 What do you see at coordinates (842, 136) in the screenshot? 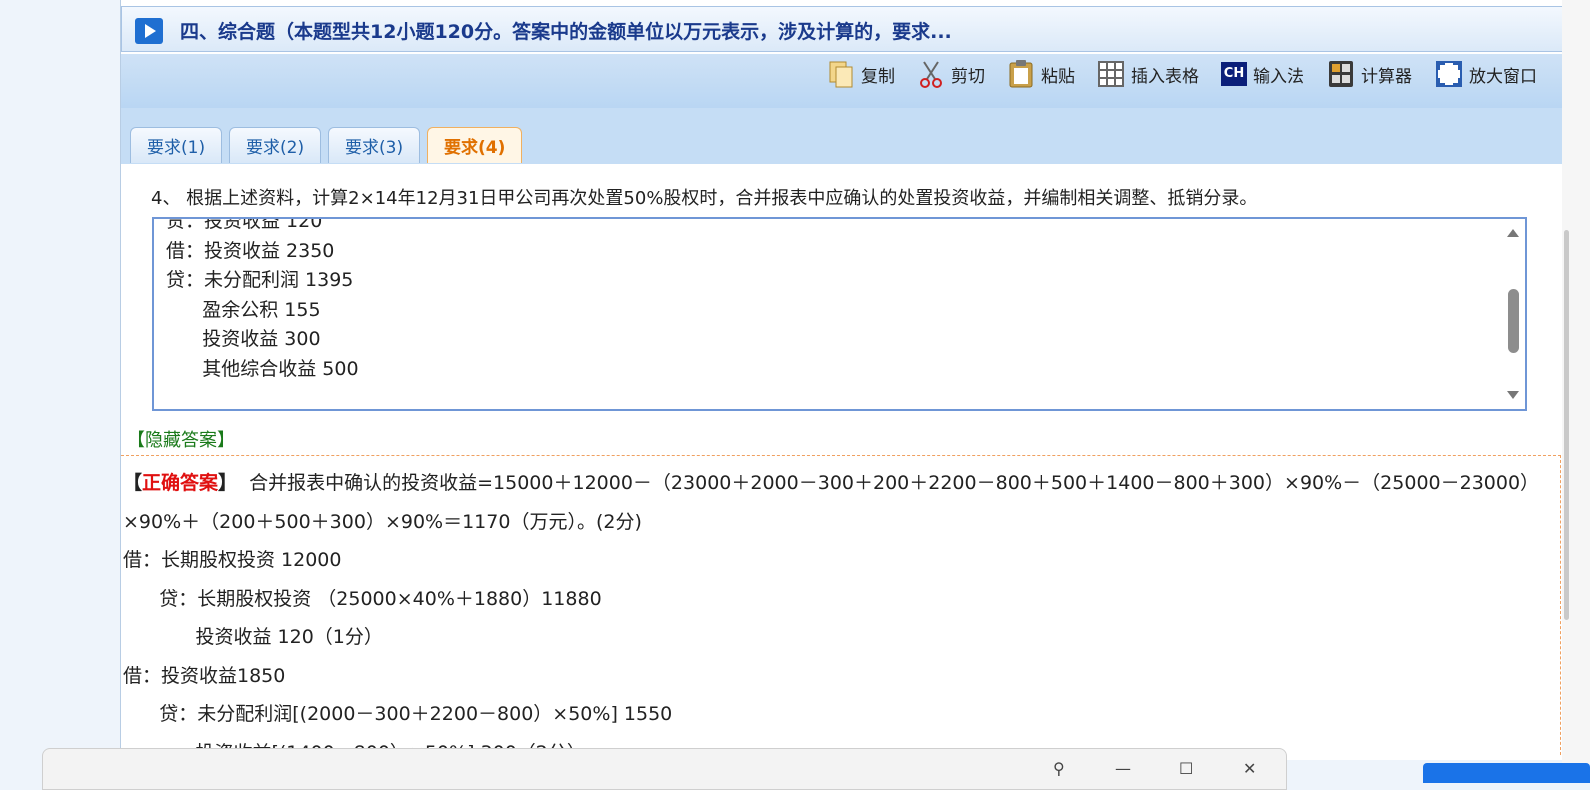
I see `tabs-area: 要求(1) 要求(2) 要求(3) 要求(4)` at bounding box center [842, 136].